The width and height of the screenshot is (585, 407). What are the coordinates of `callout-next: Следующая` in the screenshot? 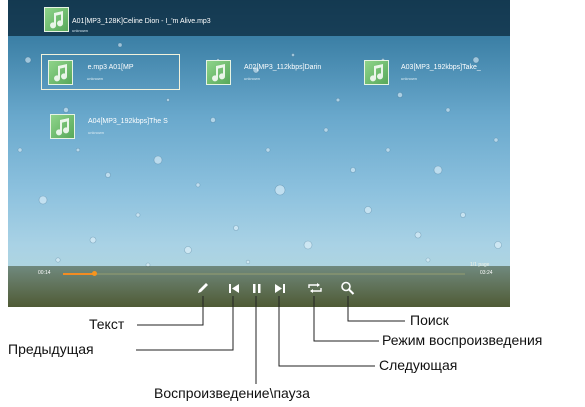 It's located at (418, 365).